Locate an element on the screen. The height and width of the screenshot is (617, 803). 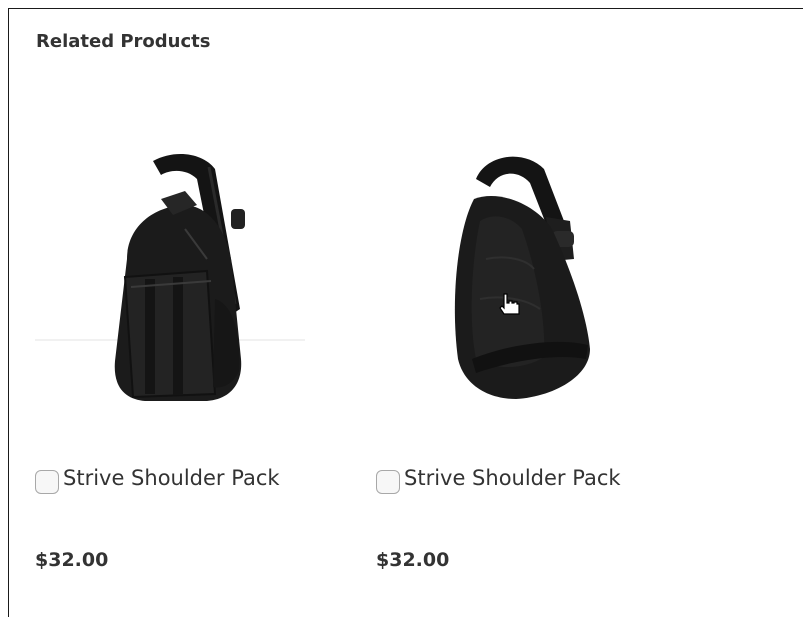
sling-backpack-front-icon is located at coordinates (170, 277).